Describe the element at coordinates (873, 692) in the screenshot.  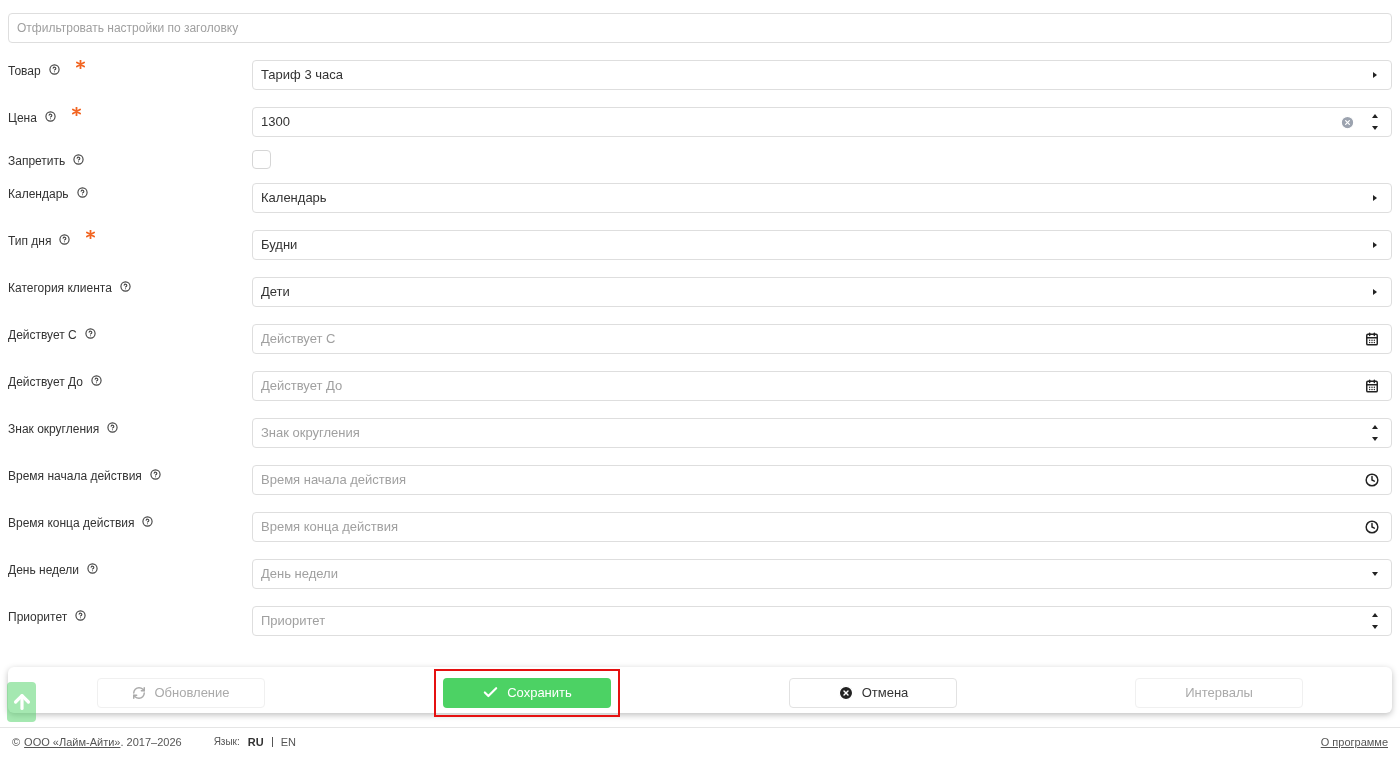
I see `cancel-button: Отмена` at that location.